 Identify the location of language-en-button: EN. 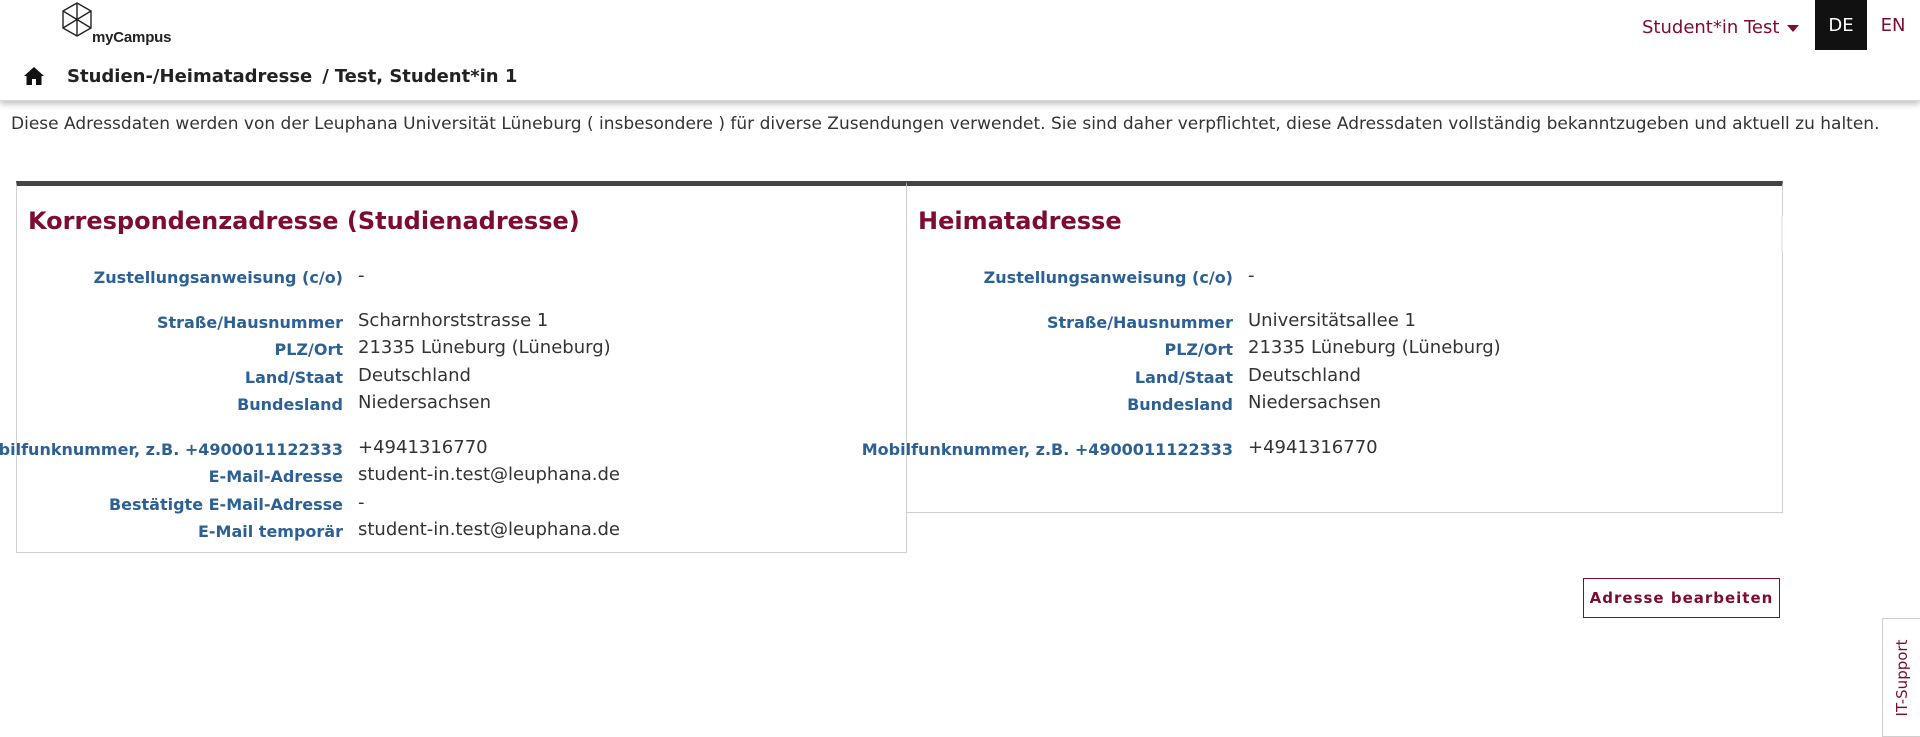
(1893, 25).